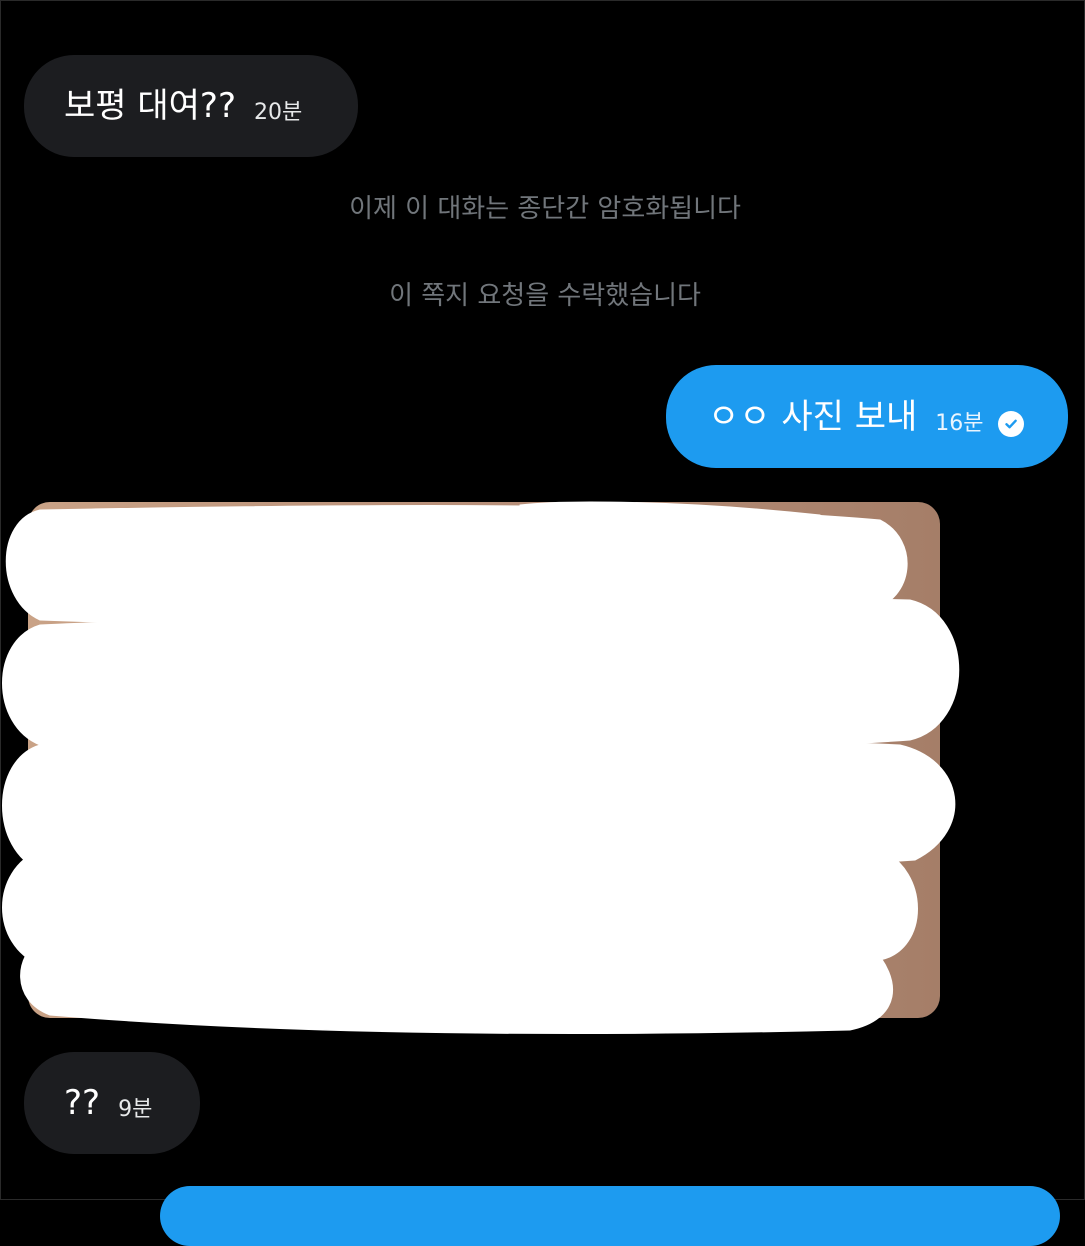 This screenshot has width=1085, height=1246. Describe the element at coordinates (150, 106) in the screenshot. I see `message-text: 보평 대여??` at that location.